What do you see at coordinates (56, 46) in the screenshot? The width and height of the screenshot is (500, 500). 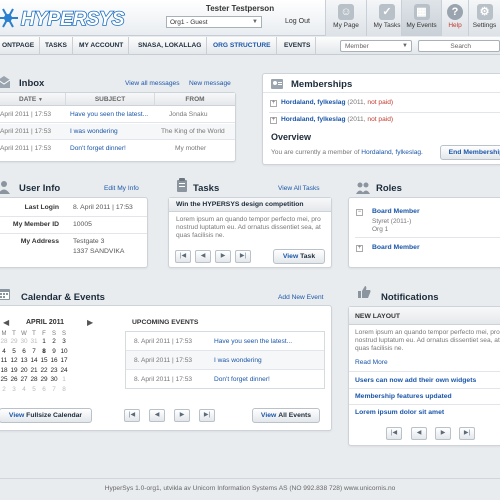 I see `nav-tasks: TASKS` at bounding box center [56, 46].